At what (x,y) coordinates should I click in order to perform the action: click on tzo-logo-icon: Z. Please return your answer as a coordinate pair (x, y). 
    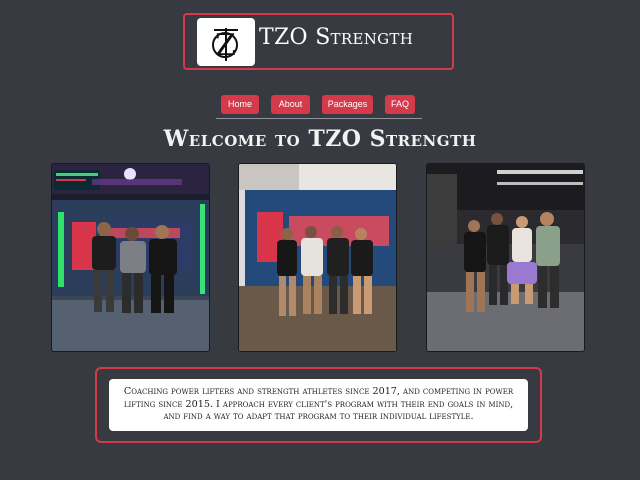
    Looking at the image, I should click on (226, 42).